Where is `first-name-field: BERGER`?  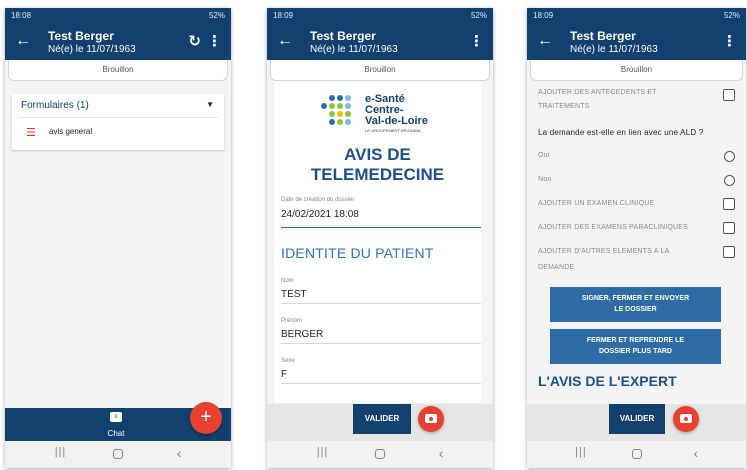
first-name-field: BERGER is located at coordinates (302, 334).